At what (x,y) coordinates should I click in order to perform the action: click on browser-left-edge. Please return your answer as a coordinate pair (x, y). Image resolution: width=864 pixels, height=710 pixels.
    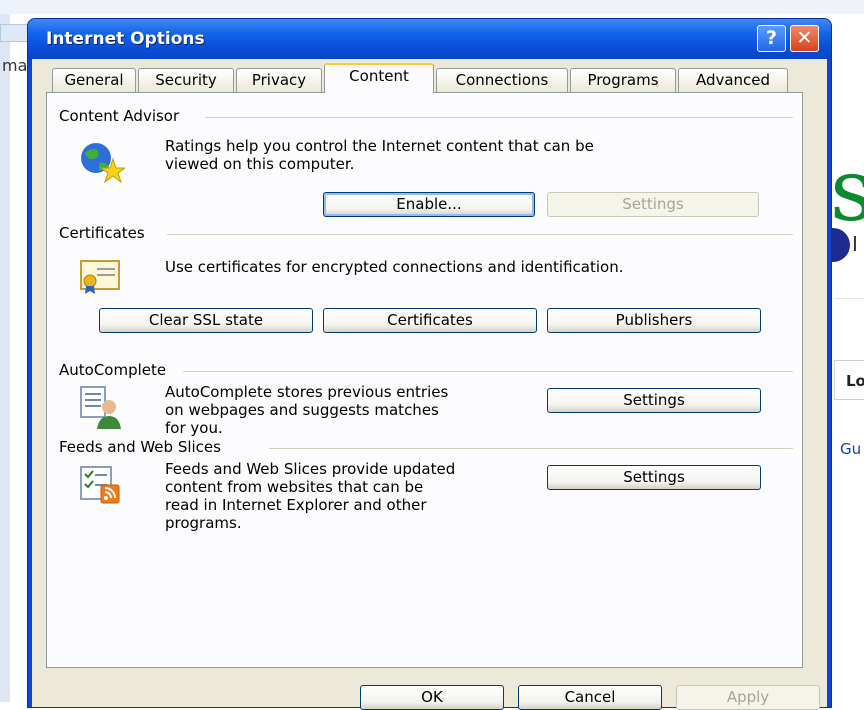
    Looking at the image, I should click on (5, 358).